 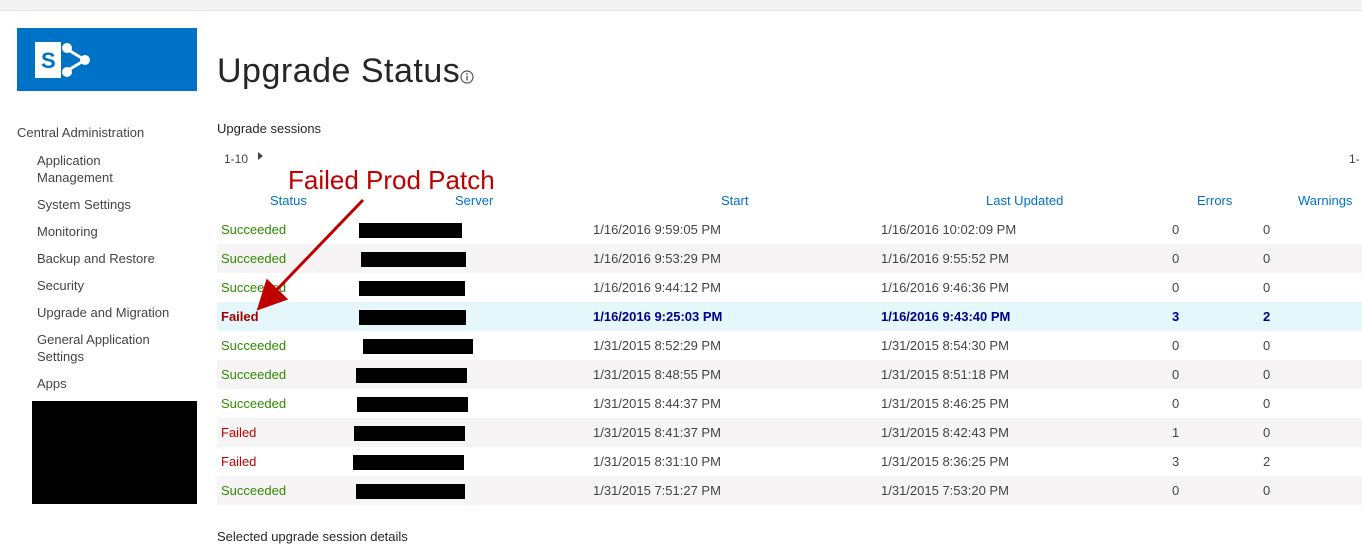 I want to click on svg-text: S, so click(x=48, y=60).